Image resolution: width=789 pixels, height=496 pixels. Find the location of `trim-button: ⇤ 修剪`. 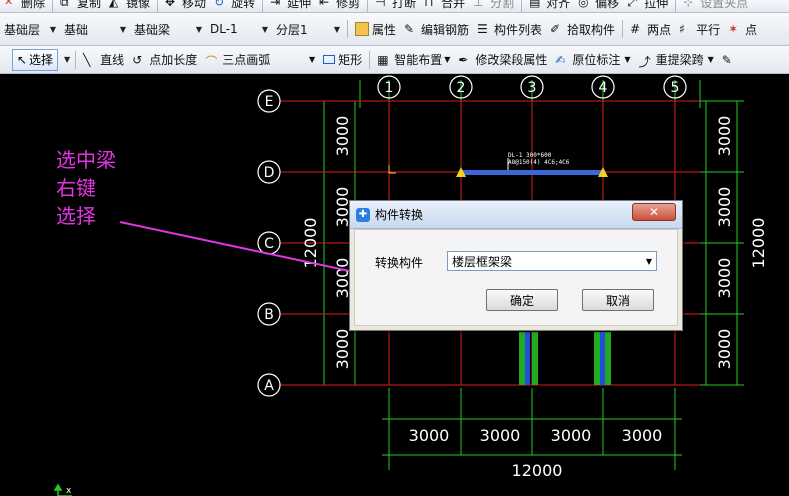

trim-button: ⇤ 修剪 is located at coordinates (339, 5).